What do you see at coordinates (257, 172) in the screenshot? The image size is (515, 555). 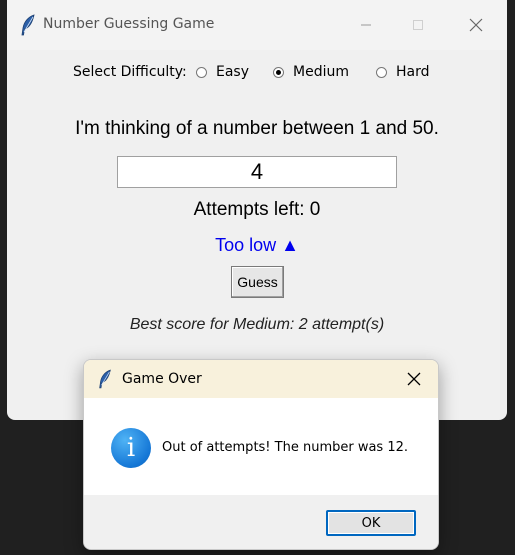 I see `guess-input` at bounding box center [257, 172].